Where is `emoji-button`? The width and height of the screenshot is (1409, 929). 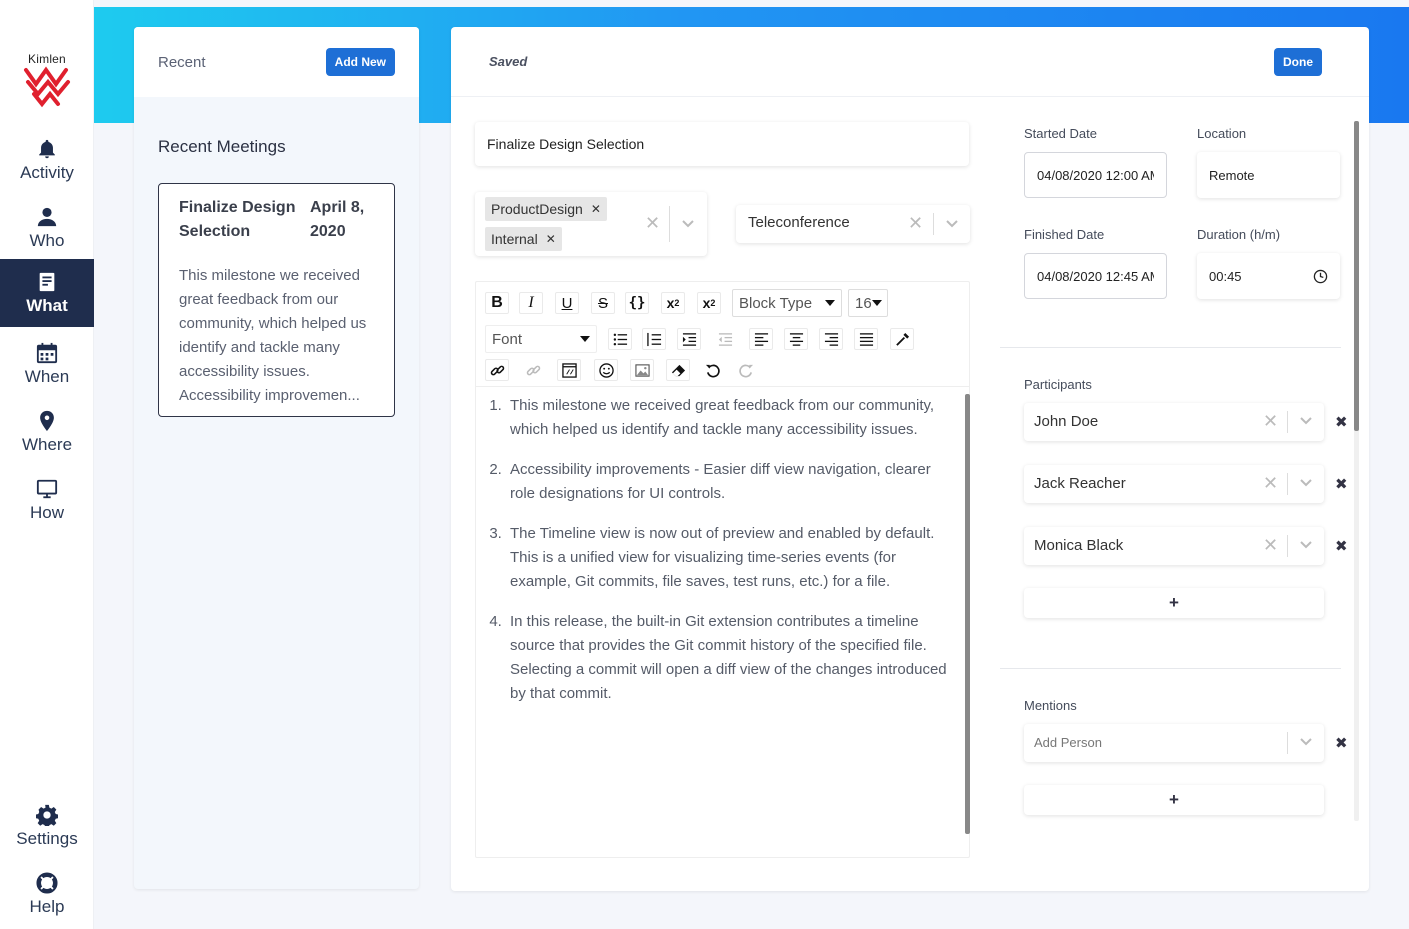 emoji-button is located at coordinates (606, 370).